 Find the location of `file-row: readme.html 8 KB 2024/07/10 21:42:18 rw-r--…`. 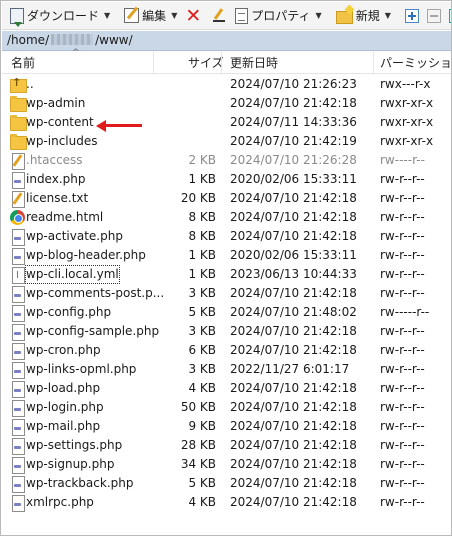

file-row: readme.html 8 KB 2024/07/10 21:42:18 rw-r--… is located at coordinates (226, 217).